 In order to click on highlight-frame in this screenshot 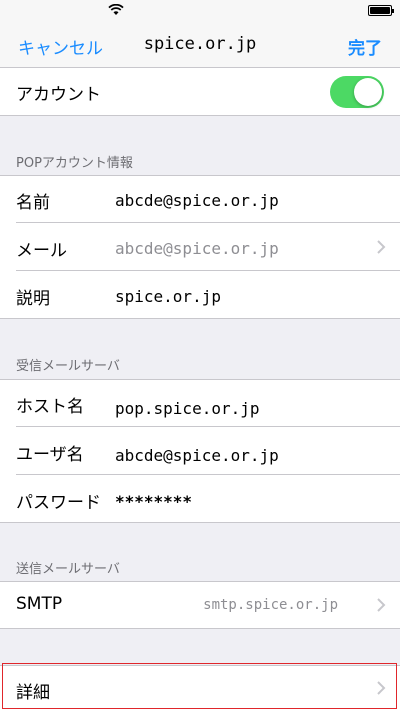, I will do `click(199, 686)`.